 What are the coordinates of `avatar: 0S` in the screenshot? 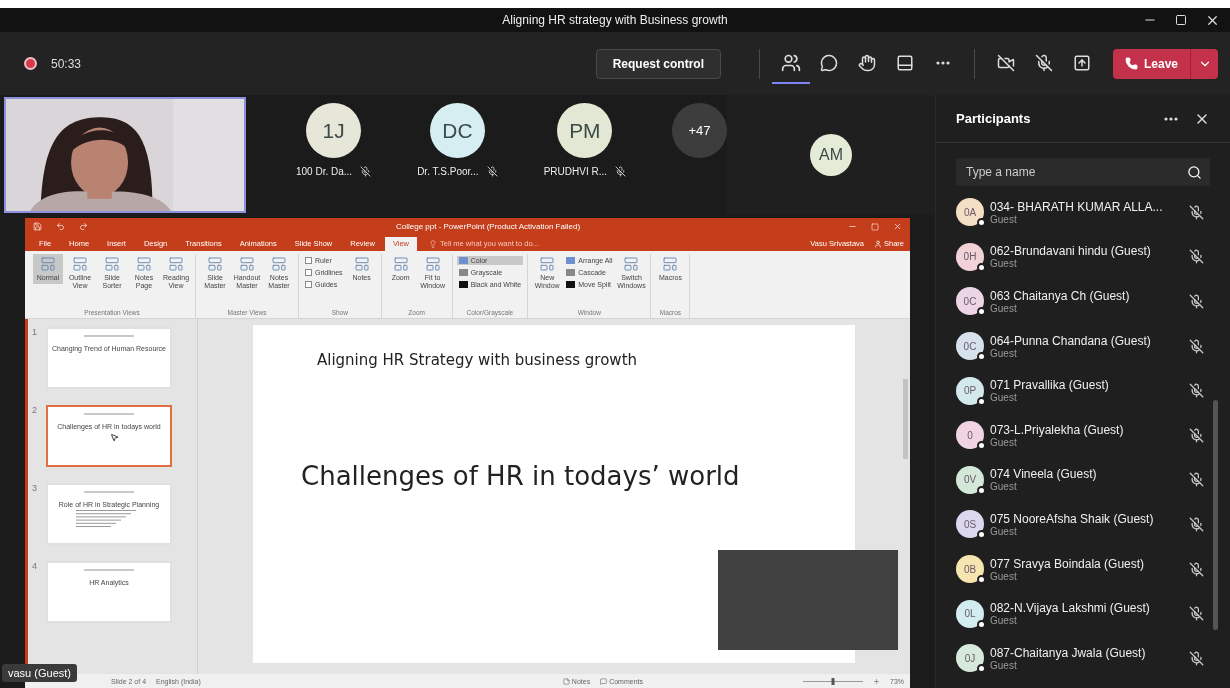 It's located at (970, 524).